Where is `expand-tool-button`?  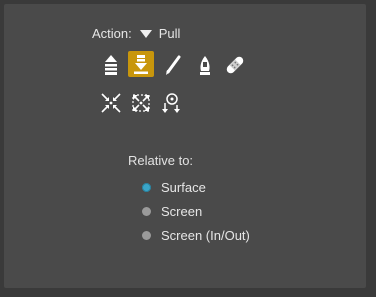
expand-tool-button is located at coordinates (141, 103).